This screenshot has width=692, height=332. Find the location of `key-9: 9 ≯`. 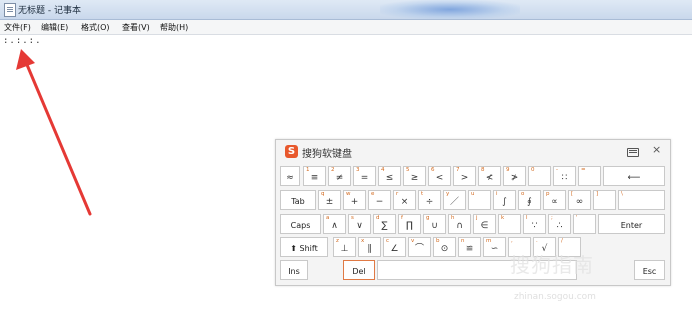

key-9: 9 ≯ is located at coordinates (514, 176).